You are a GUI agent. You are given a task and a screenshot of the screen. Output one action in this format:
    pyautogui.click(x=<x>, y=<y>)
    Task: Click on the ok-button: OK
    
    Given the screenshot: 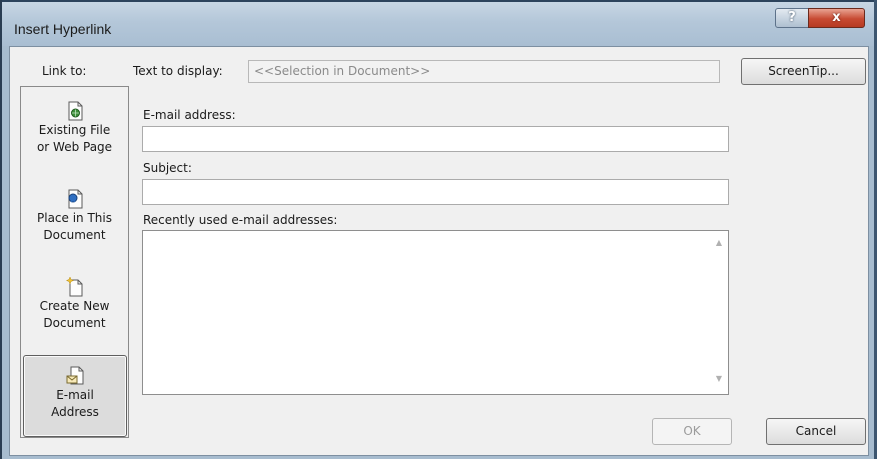 What is the action you would take?
    pyautogui.click(x=692, y=431)
    